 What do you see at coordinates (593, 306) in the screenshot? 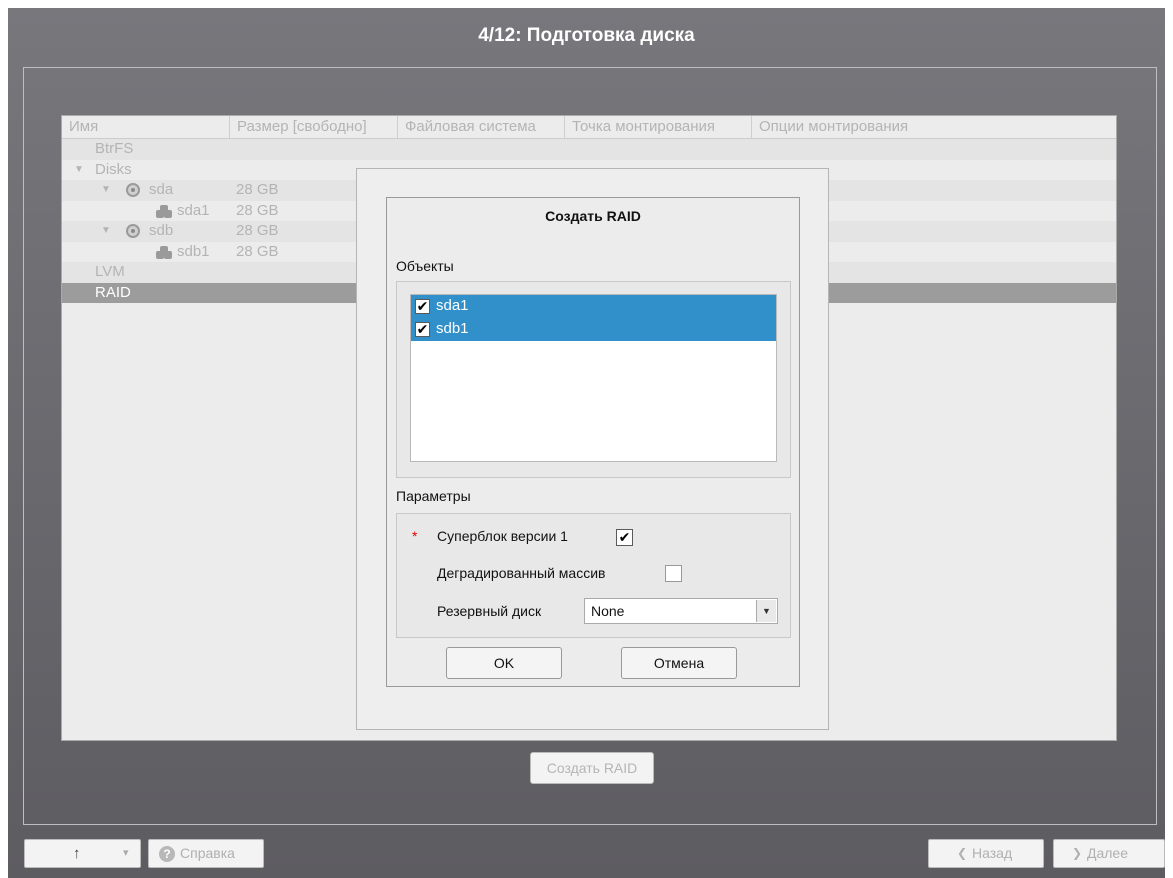
I see `list-item-sda1: ✔ sda1` at bounding box center [593, 306].